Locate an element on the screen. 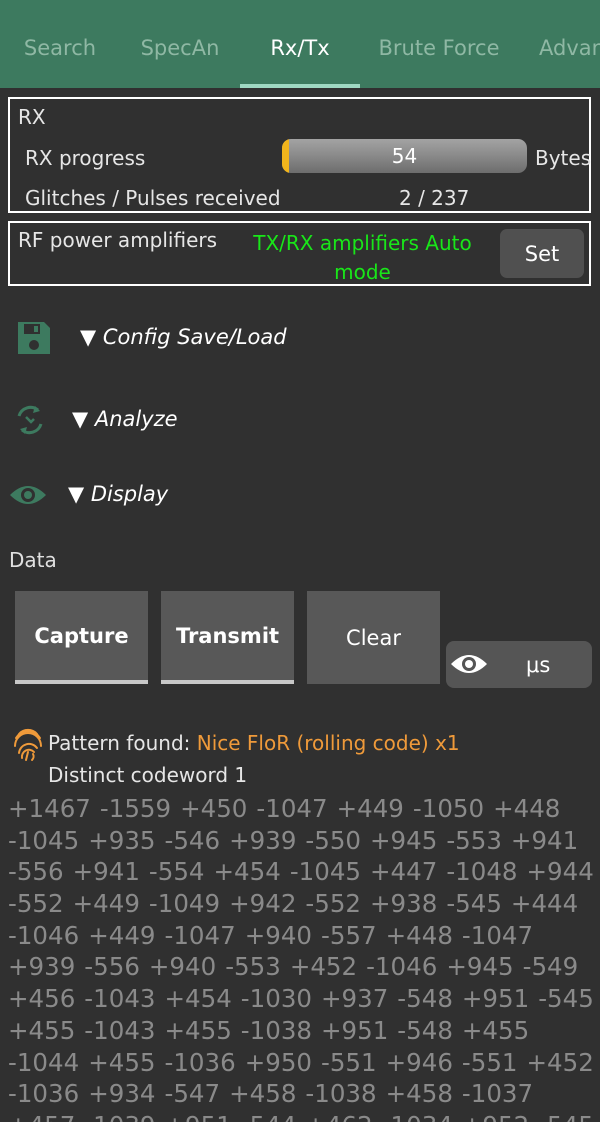 The width and height of the screenshot is (600, 1122). transmit-button: Transmit is located at coordinates (227, 637).